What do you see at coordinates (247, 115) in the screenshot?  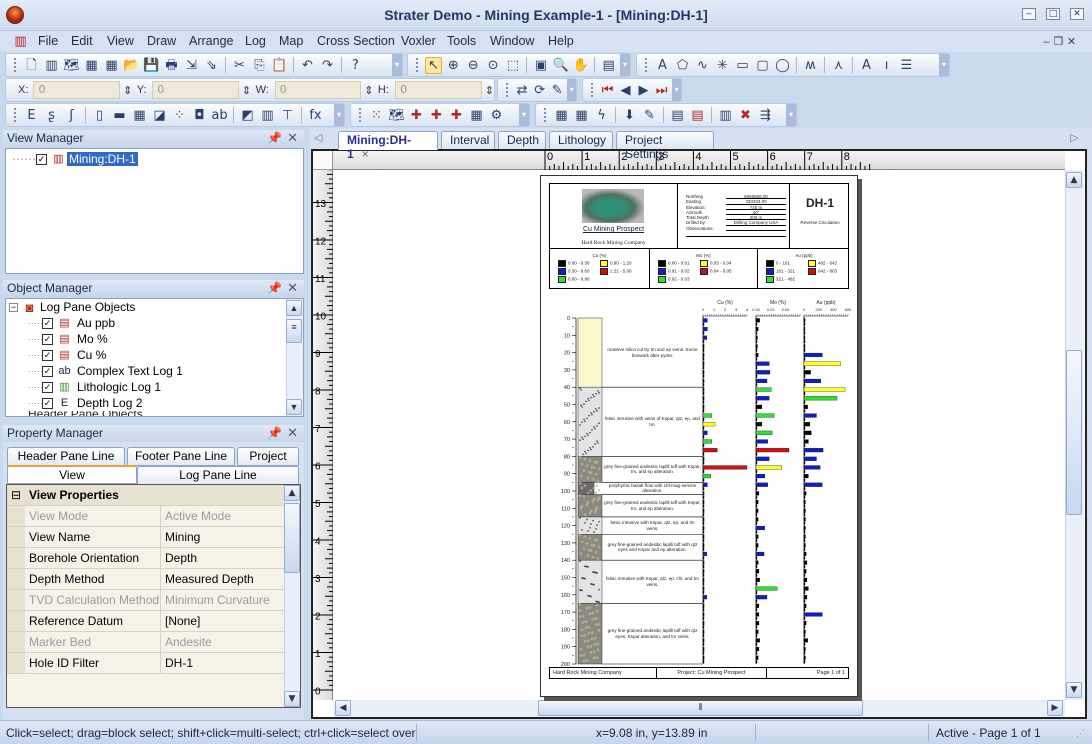 I see `image-log-icon: ◩` at bounding box center [247, 115].